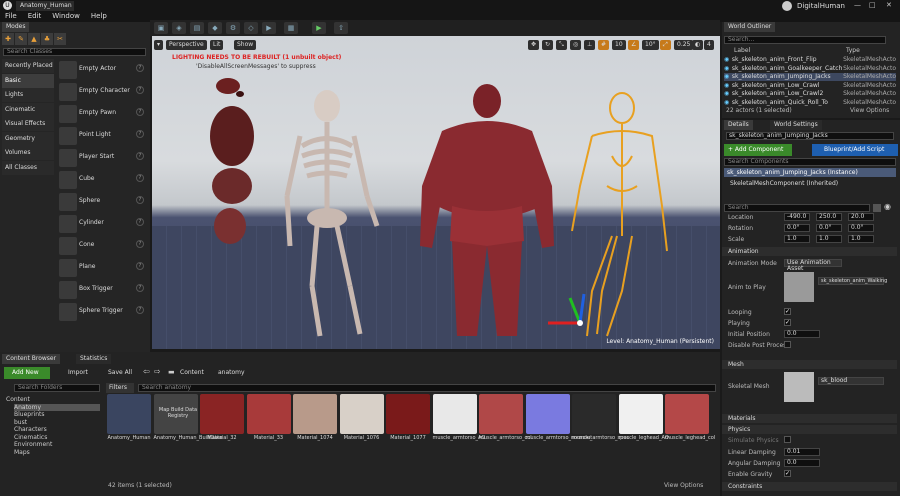  What do you see at coordinates (28, 138) in the screenshot?
I see `category-geometry: Geometry` at bounding box center [28, 138].